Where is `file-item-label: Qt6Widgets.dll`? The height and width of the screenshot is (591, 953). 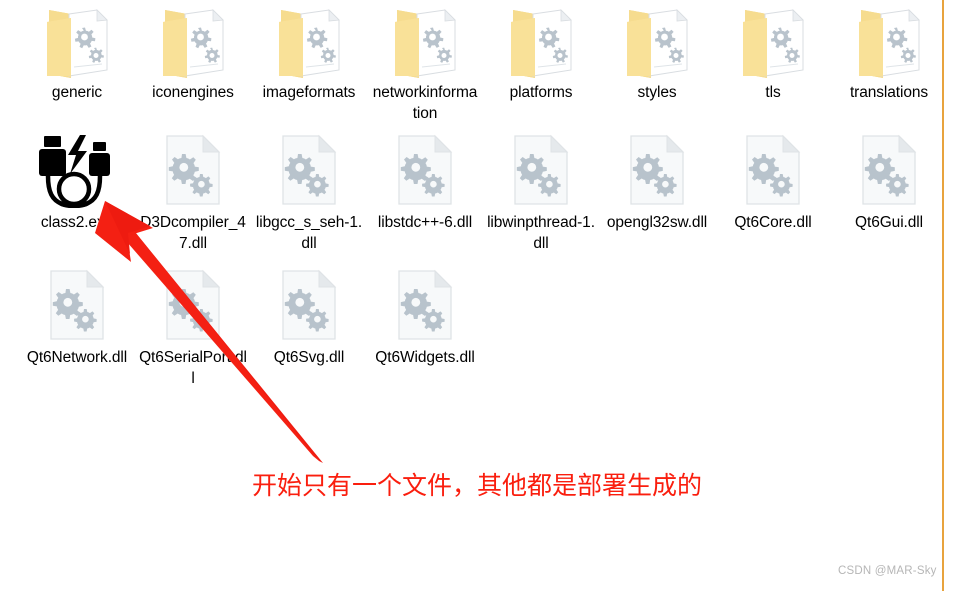 file-item-label: Qt6Widgets.dll is located at coordinates (425, 357).